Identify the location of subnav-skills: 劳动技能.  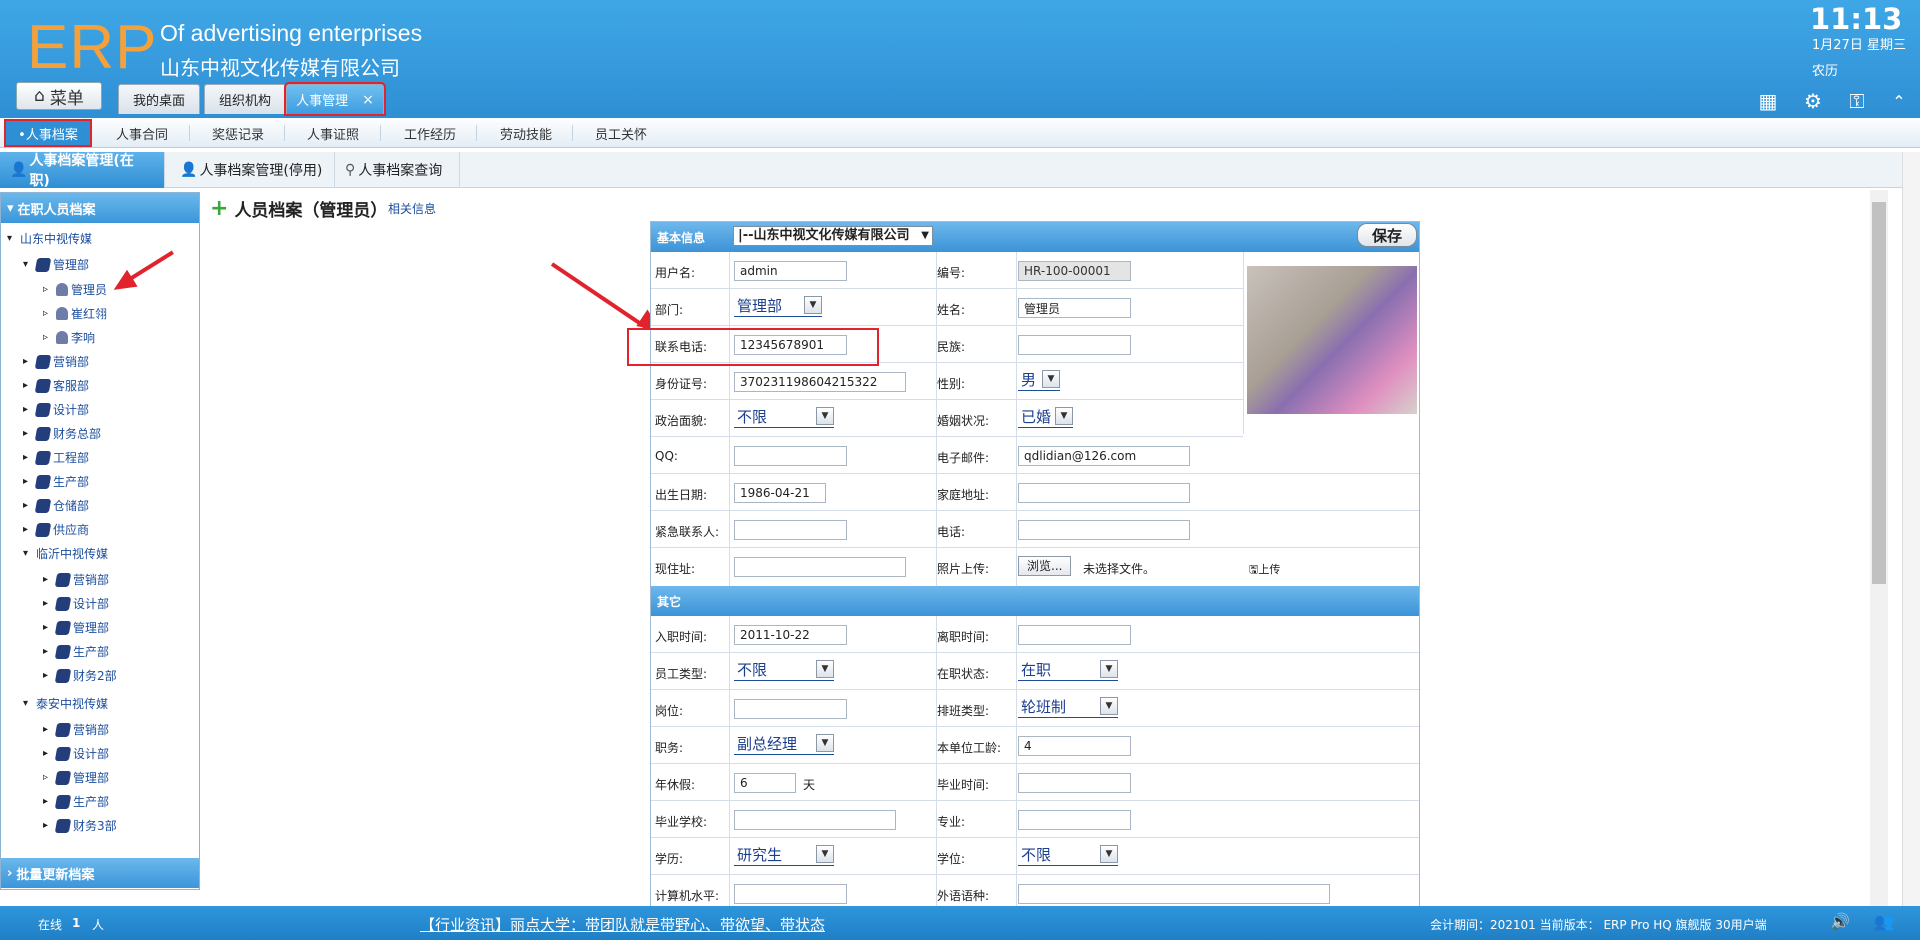
(526, 133).